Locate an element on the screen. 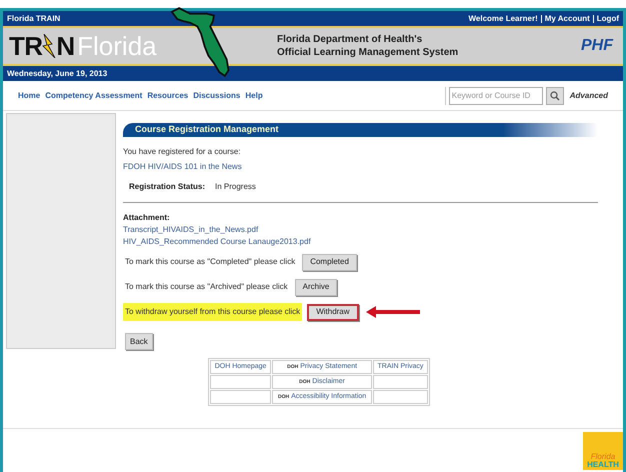 This screenshot has height=472, width=626. florida-health-logo: Florida HEALTH is located at coordinates (603, 451).